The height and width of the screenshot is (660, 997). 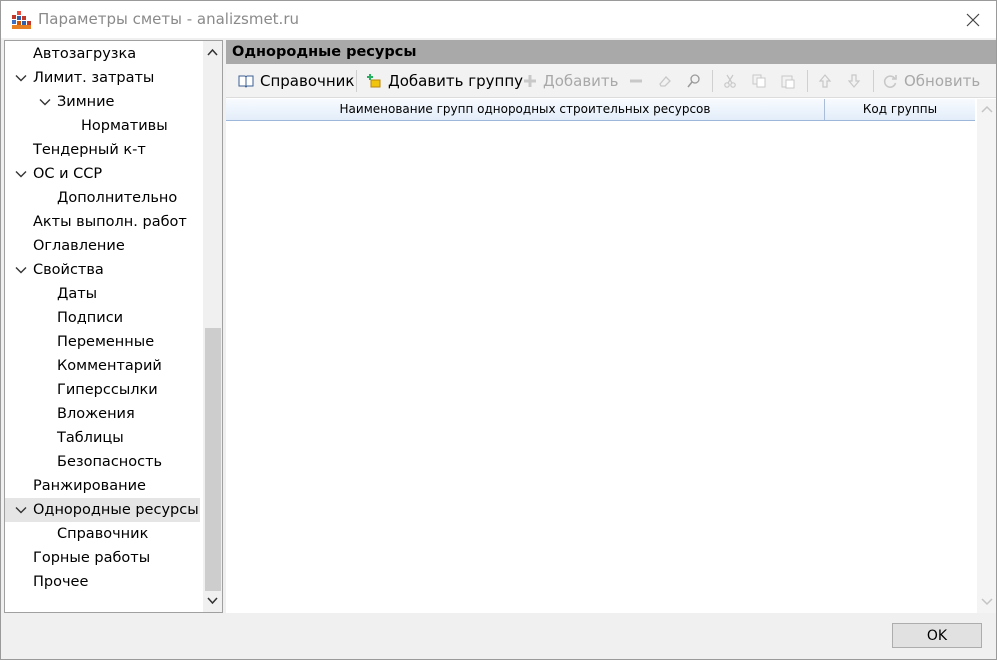 I want to click on tree-item-label: Гиперссылки, so click(x=107, y=390).